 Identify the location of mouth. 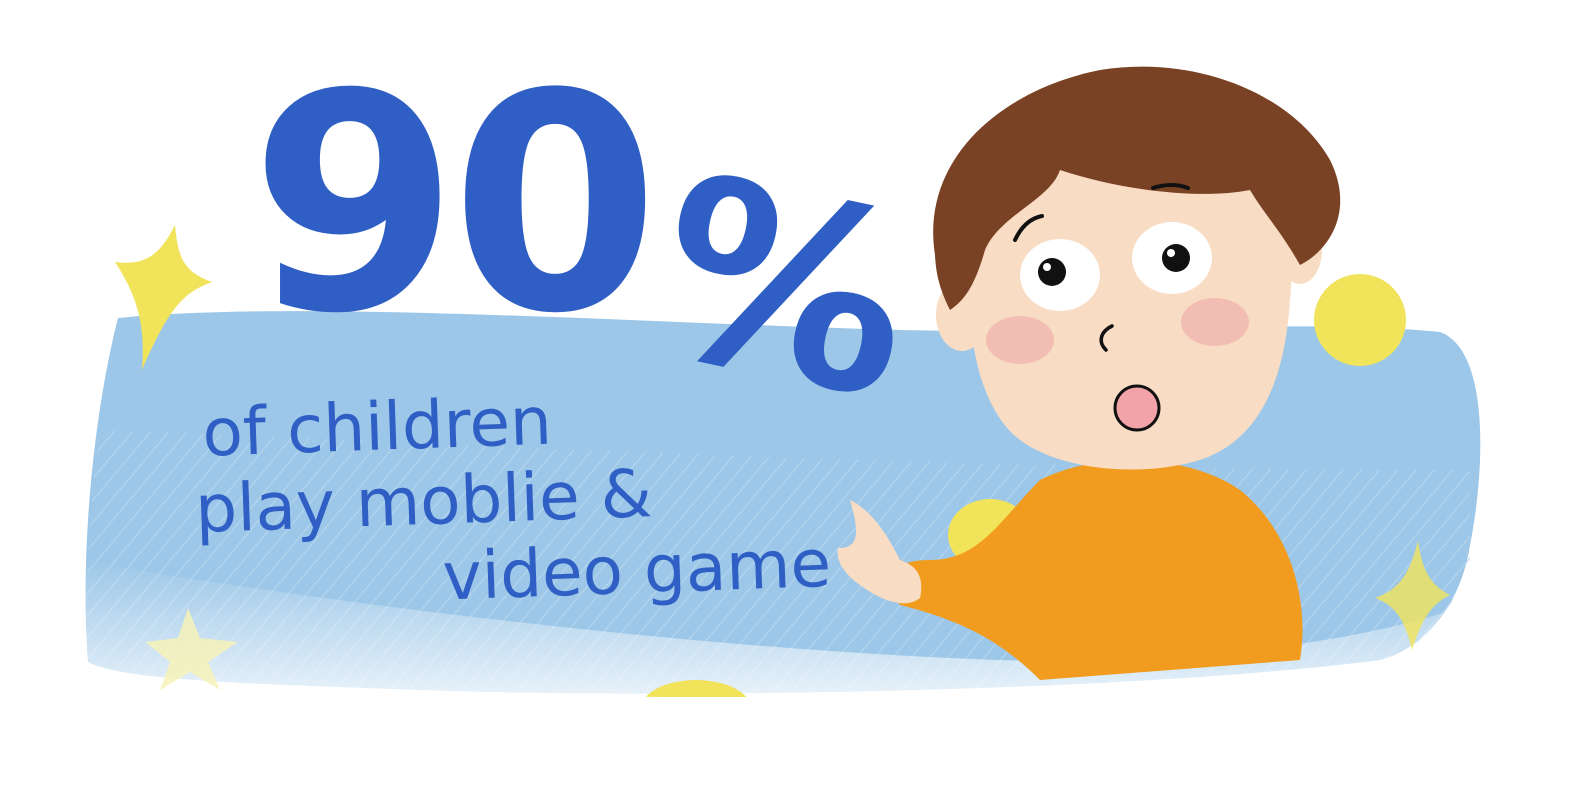
(1137, 408).